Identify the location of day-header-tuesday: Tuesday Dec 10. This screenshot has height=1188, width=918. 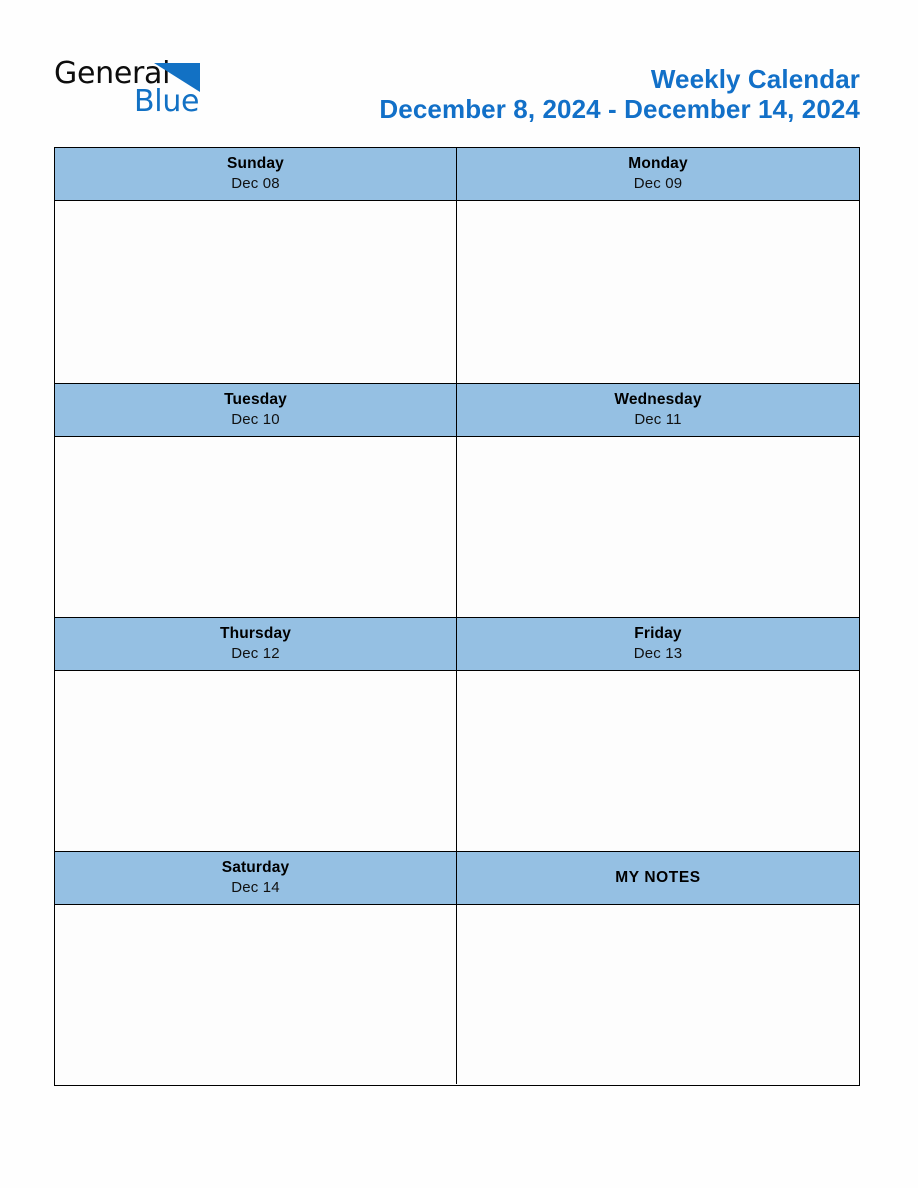
(256, 410).